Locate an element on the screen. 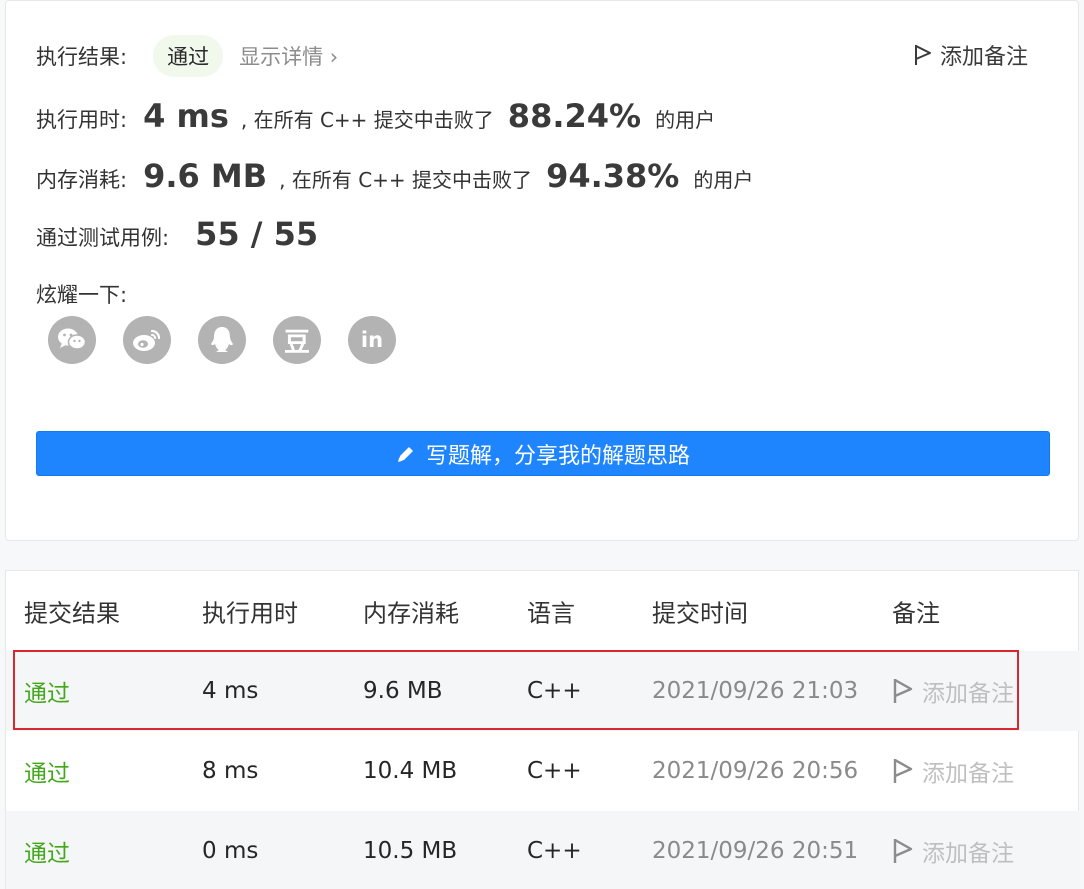 This screenshot has width=1084, height=889. header-note: 备注 is located at coordinates (916, 613).